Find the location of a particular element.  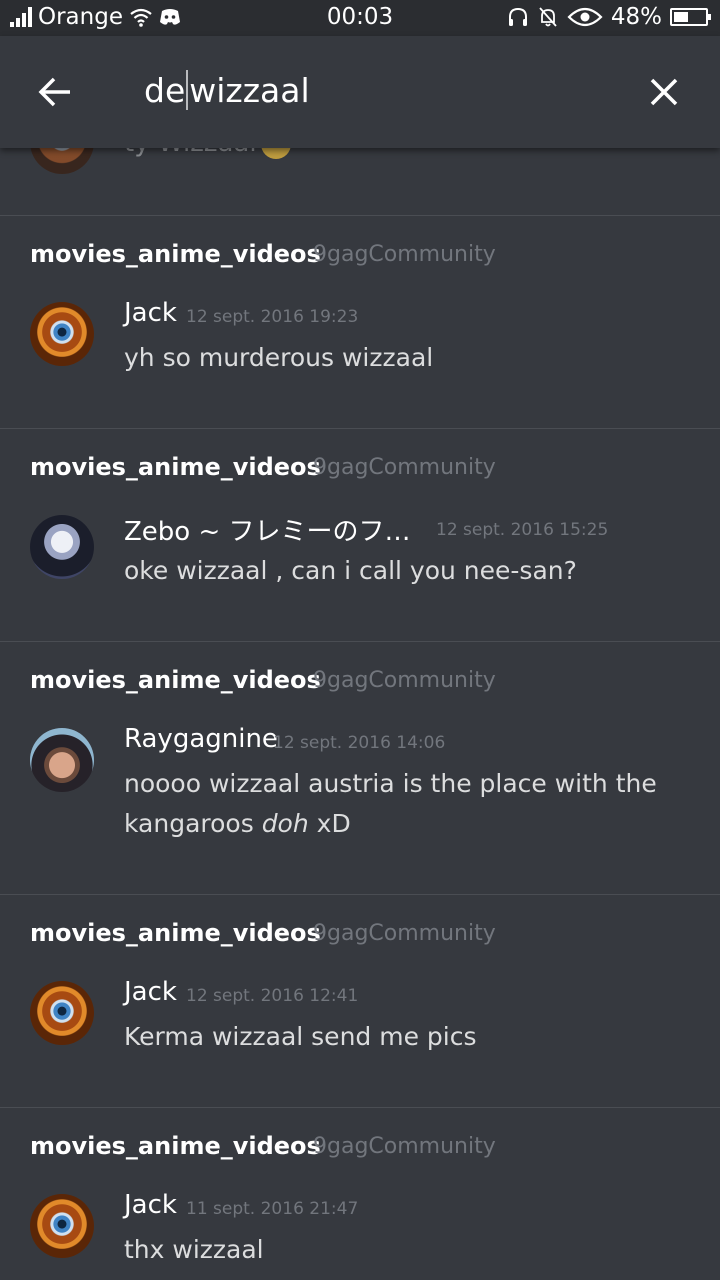

close-icon is located at coordinates (664, 92).